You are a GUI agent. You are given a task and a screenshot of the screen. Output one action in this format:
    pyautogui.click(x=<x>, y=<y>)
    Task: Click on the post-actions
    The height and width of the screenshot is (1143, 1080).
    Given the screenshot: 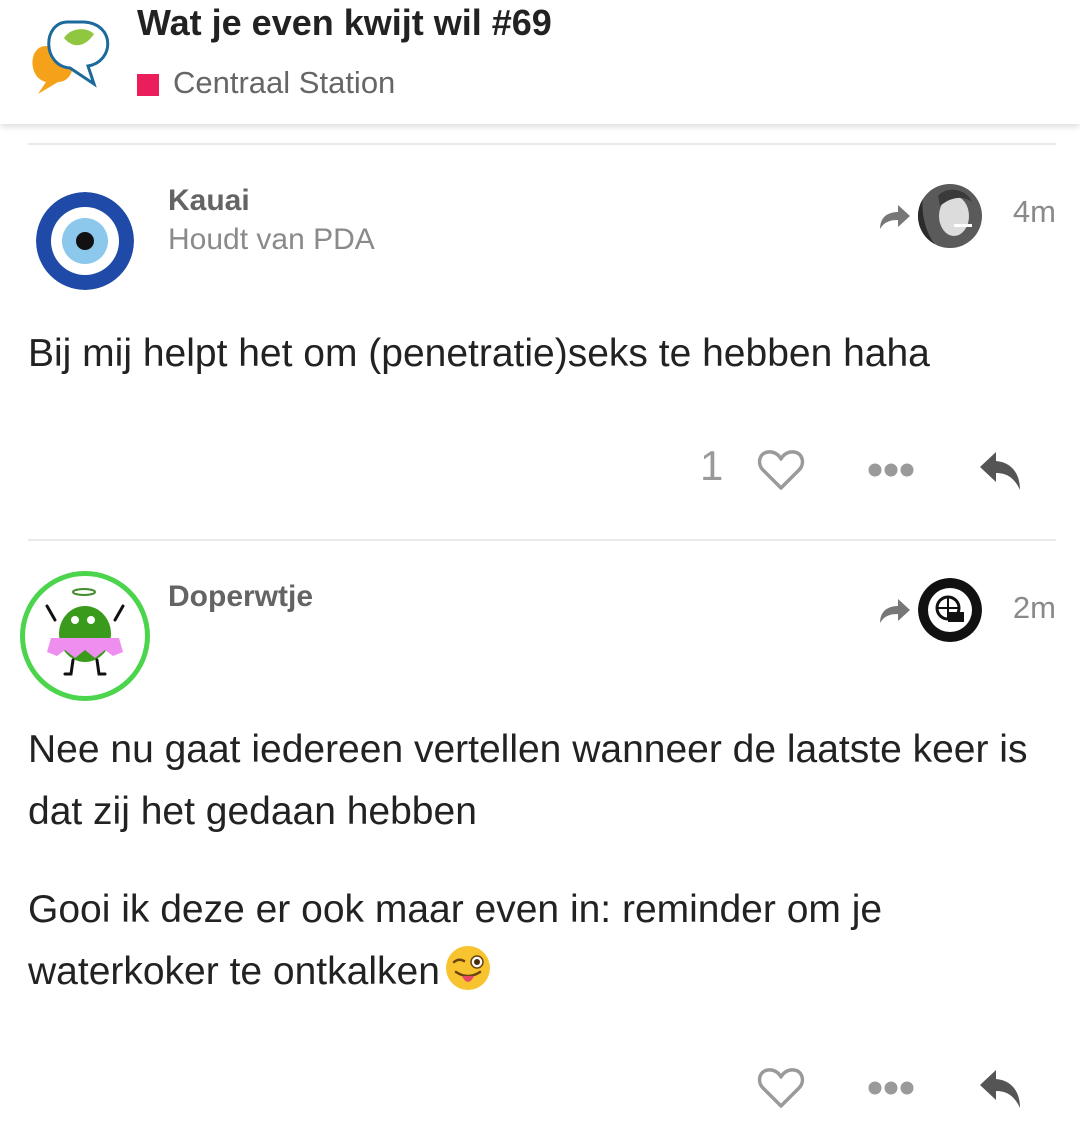 What is the action you would take?
    pyautogui.click(x=540, y=1090)
    